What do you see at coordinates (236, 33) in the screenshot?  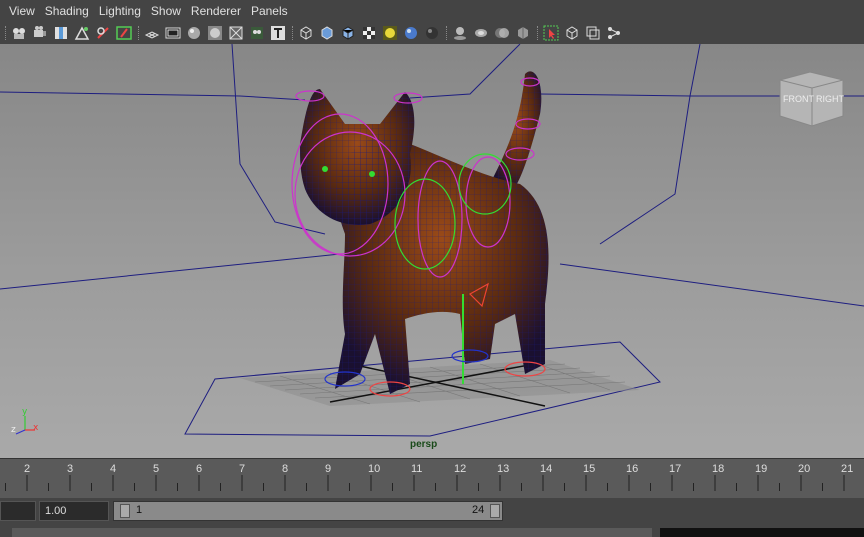 I see `field-chart-icon` at bounding box center [236, 33].